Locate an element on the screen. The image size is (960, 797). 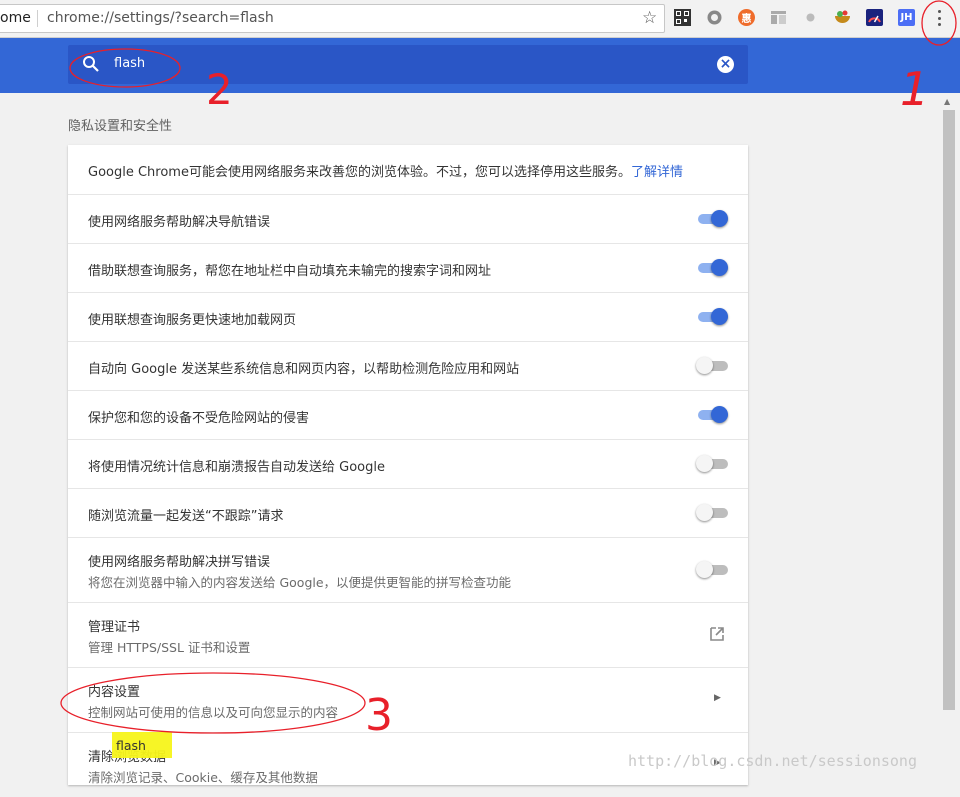
bookmark-star-icon: ☆ is located at coordinates (649, 18).